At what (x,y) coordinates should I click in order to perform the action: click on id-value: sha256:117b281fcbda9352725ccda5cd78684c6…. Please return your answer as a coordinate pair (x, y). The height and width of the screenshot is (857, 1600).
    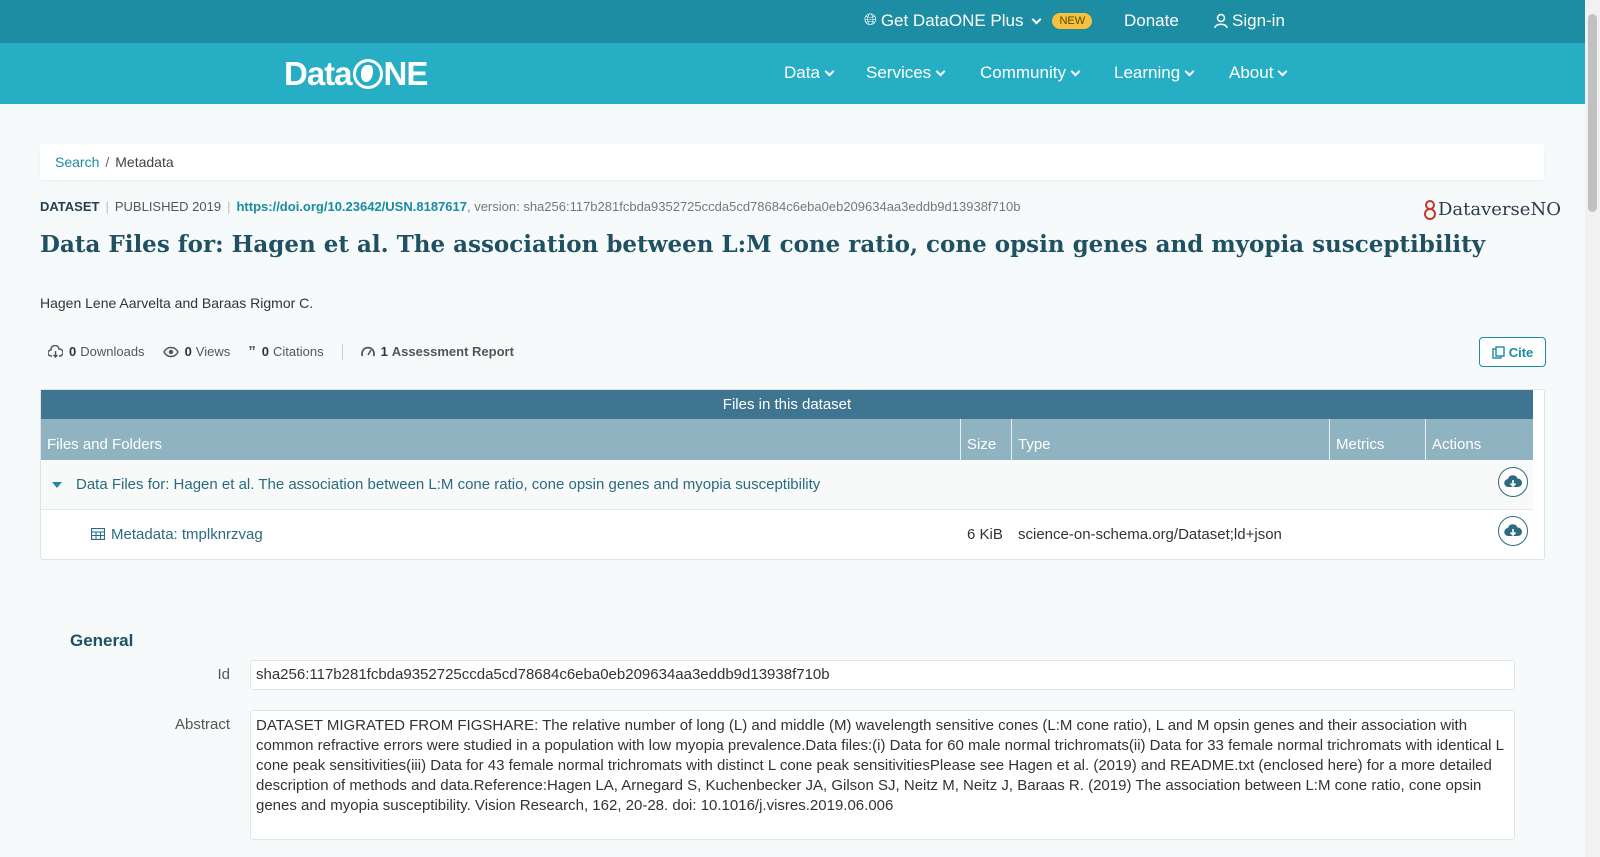
    Looking at the image, I should click on (882, 675).